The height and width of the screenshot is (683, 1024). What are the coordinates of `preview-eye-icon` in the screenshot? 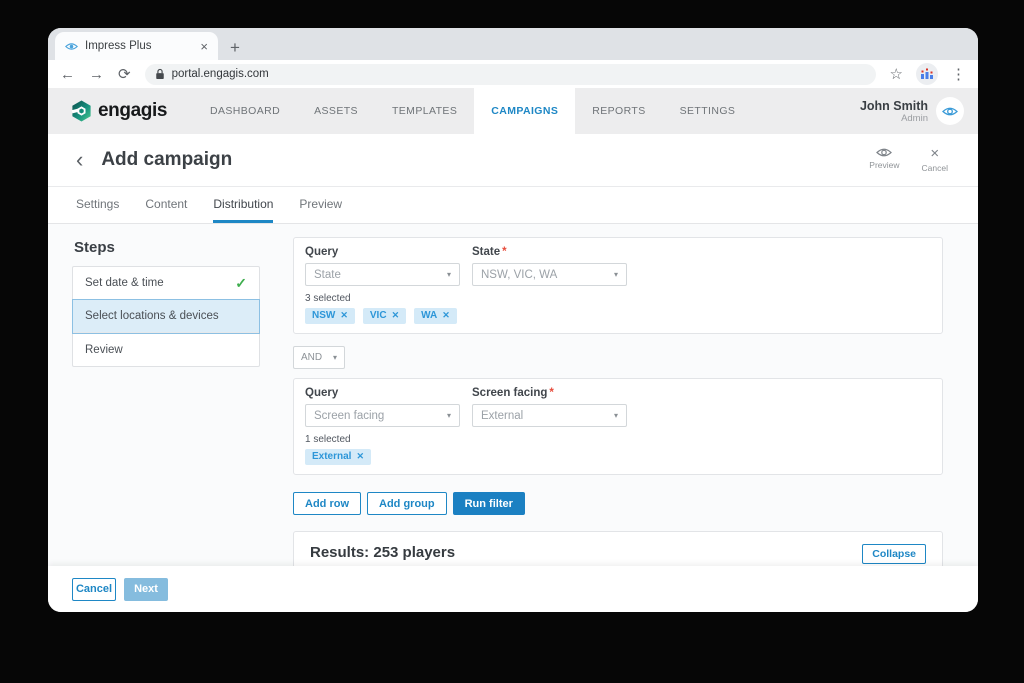 It's located at (884, 152).